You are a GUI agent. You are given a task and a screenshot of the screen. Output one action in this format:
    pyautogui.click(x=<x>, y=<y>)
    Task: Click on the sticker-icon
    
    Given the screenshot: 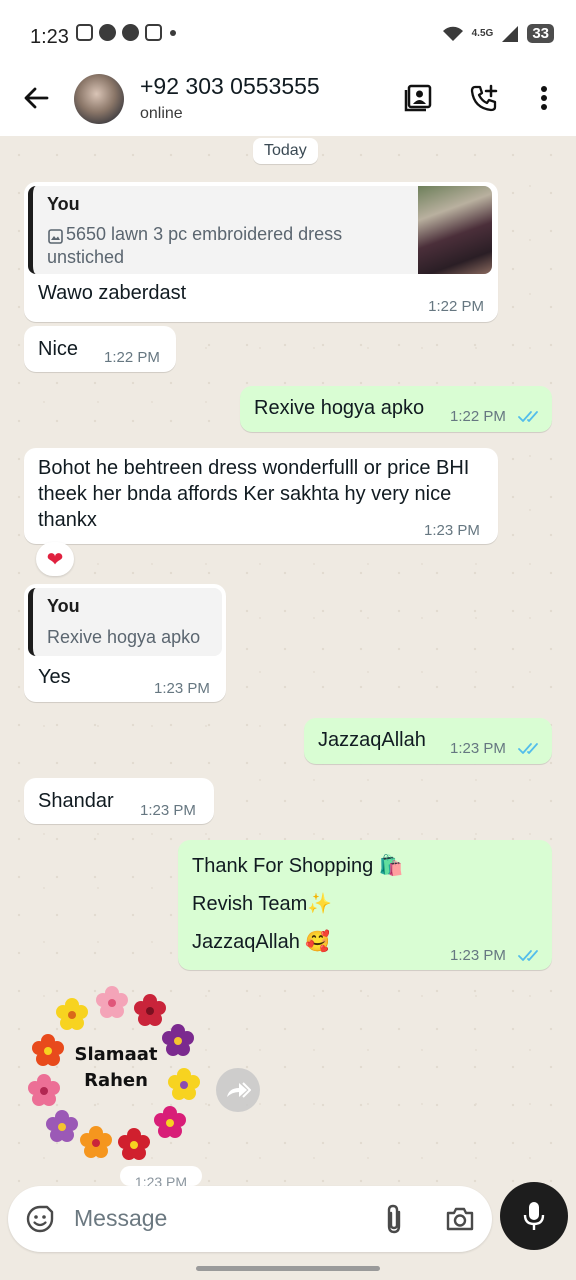 What is the action you would take?
    pyautogui.click(x=40, y=1219)
    